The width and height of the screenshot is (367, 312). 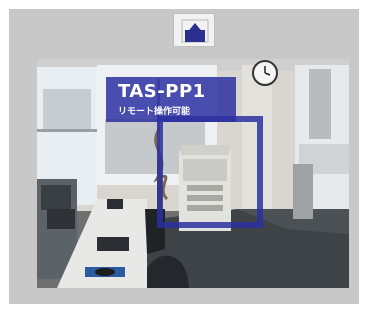 I want to click on navigate-up-button, so click(x=194, y=30).